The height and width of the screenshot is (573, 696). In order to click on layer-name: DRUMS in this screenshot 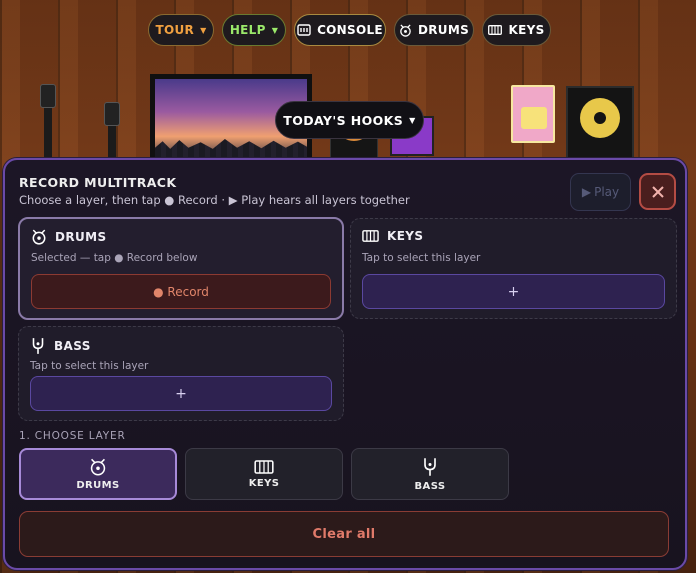, I will do `click(81, 237)`.